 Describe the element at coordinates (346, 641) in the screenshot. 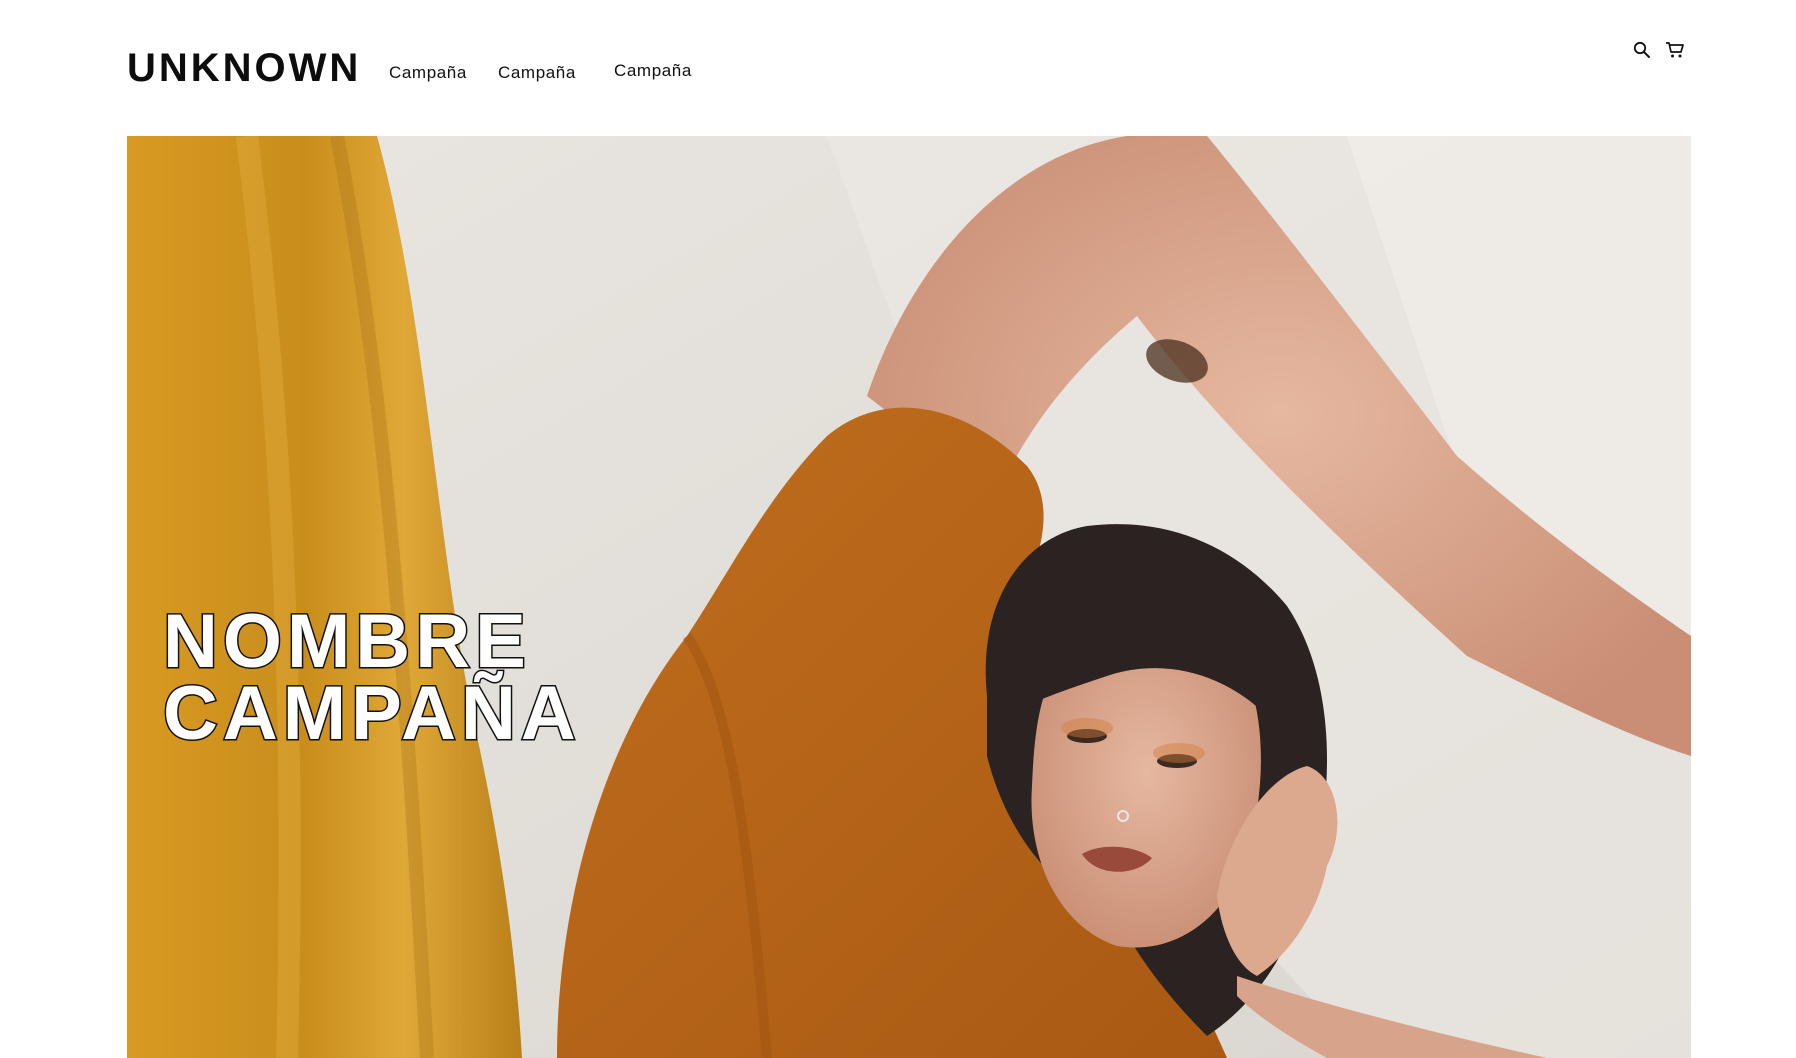

I see `hero-title-line-1: NOMBRE` at that location.